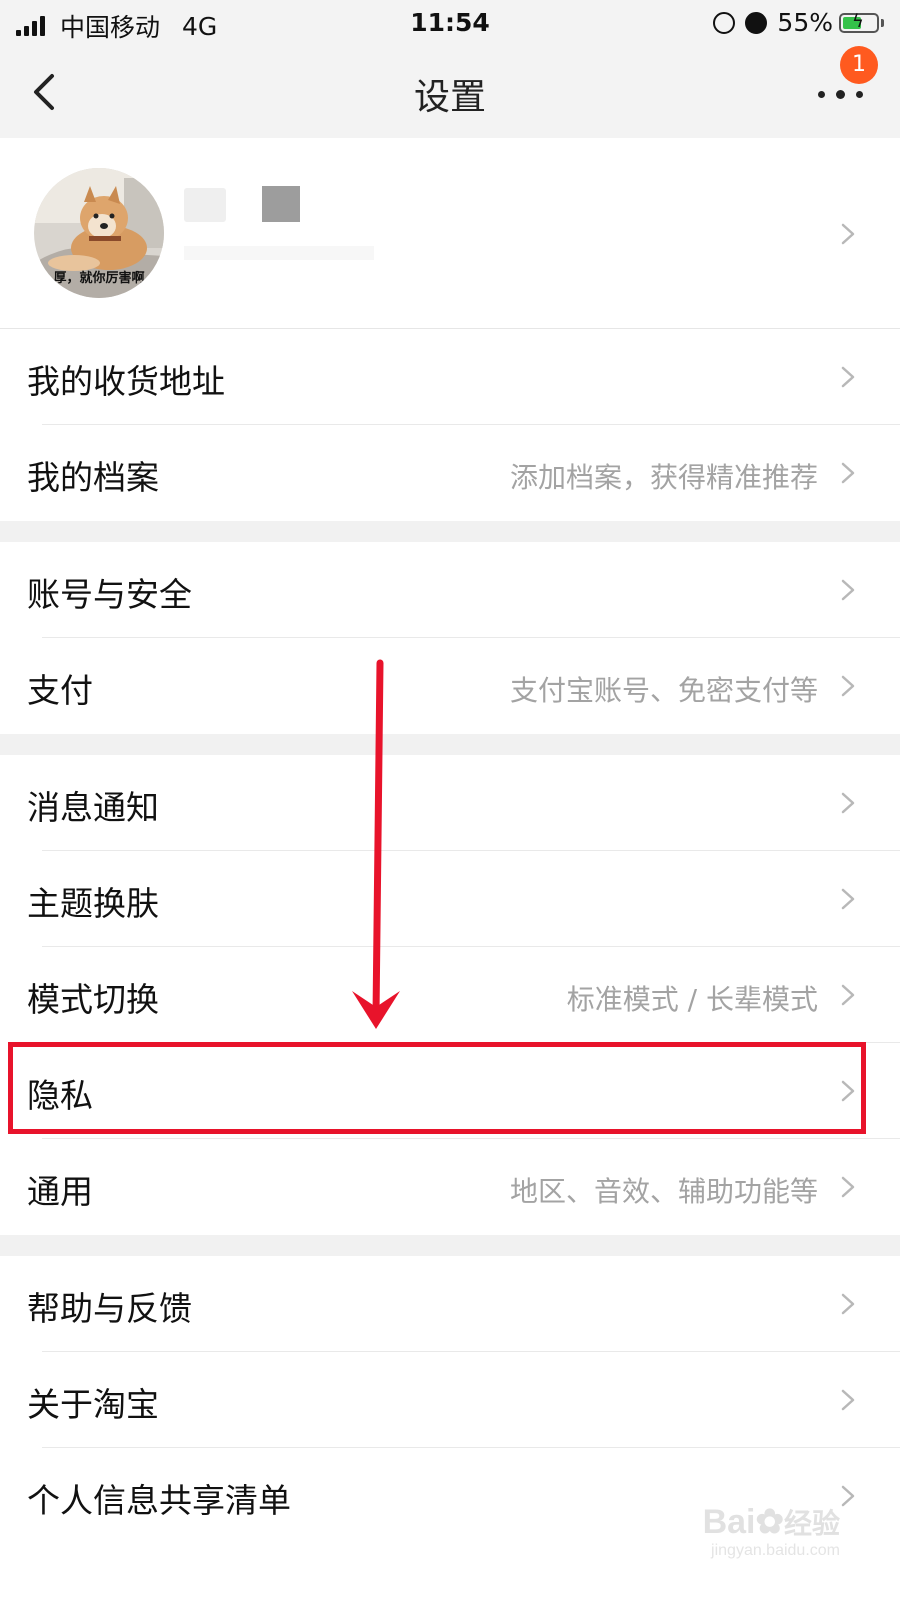  I want to click on row-account-security: 账号与安全, so click(450, 590).